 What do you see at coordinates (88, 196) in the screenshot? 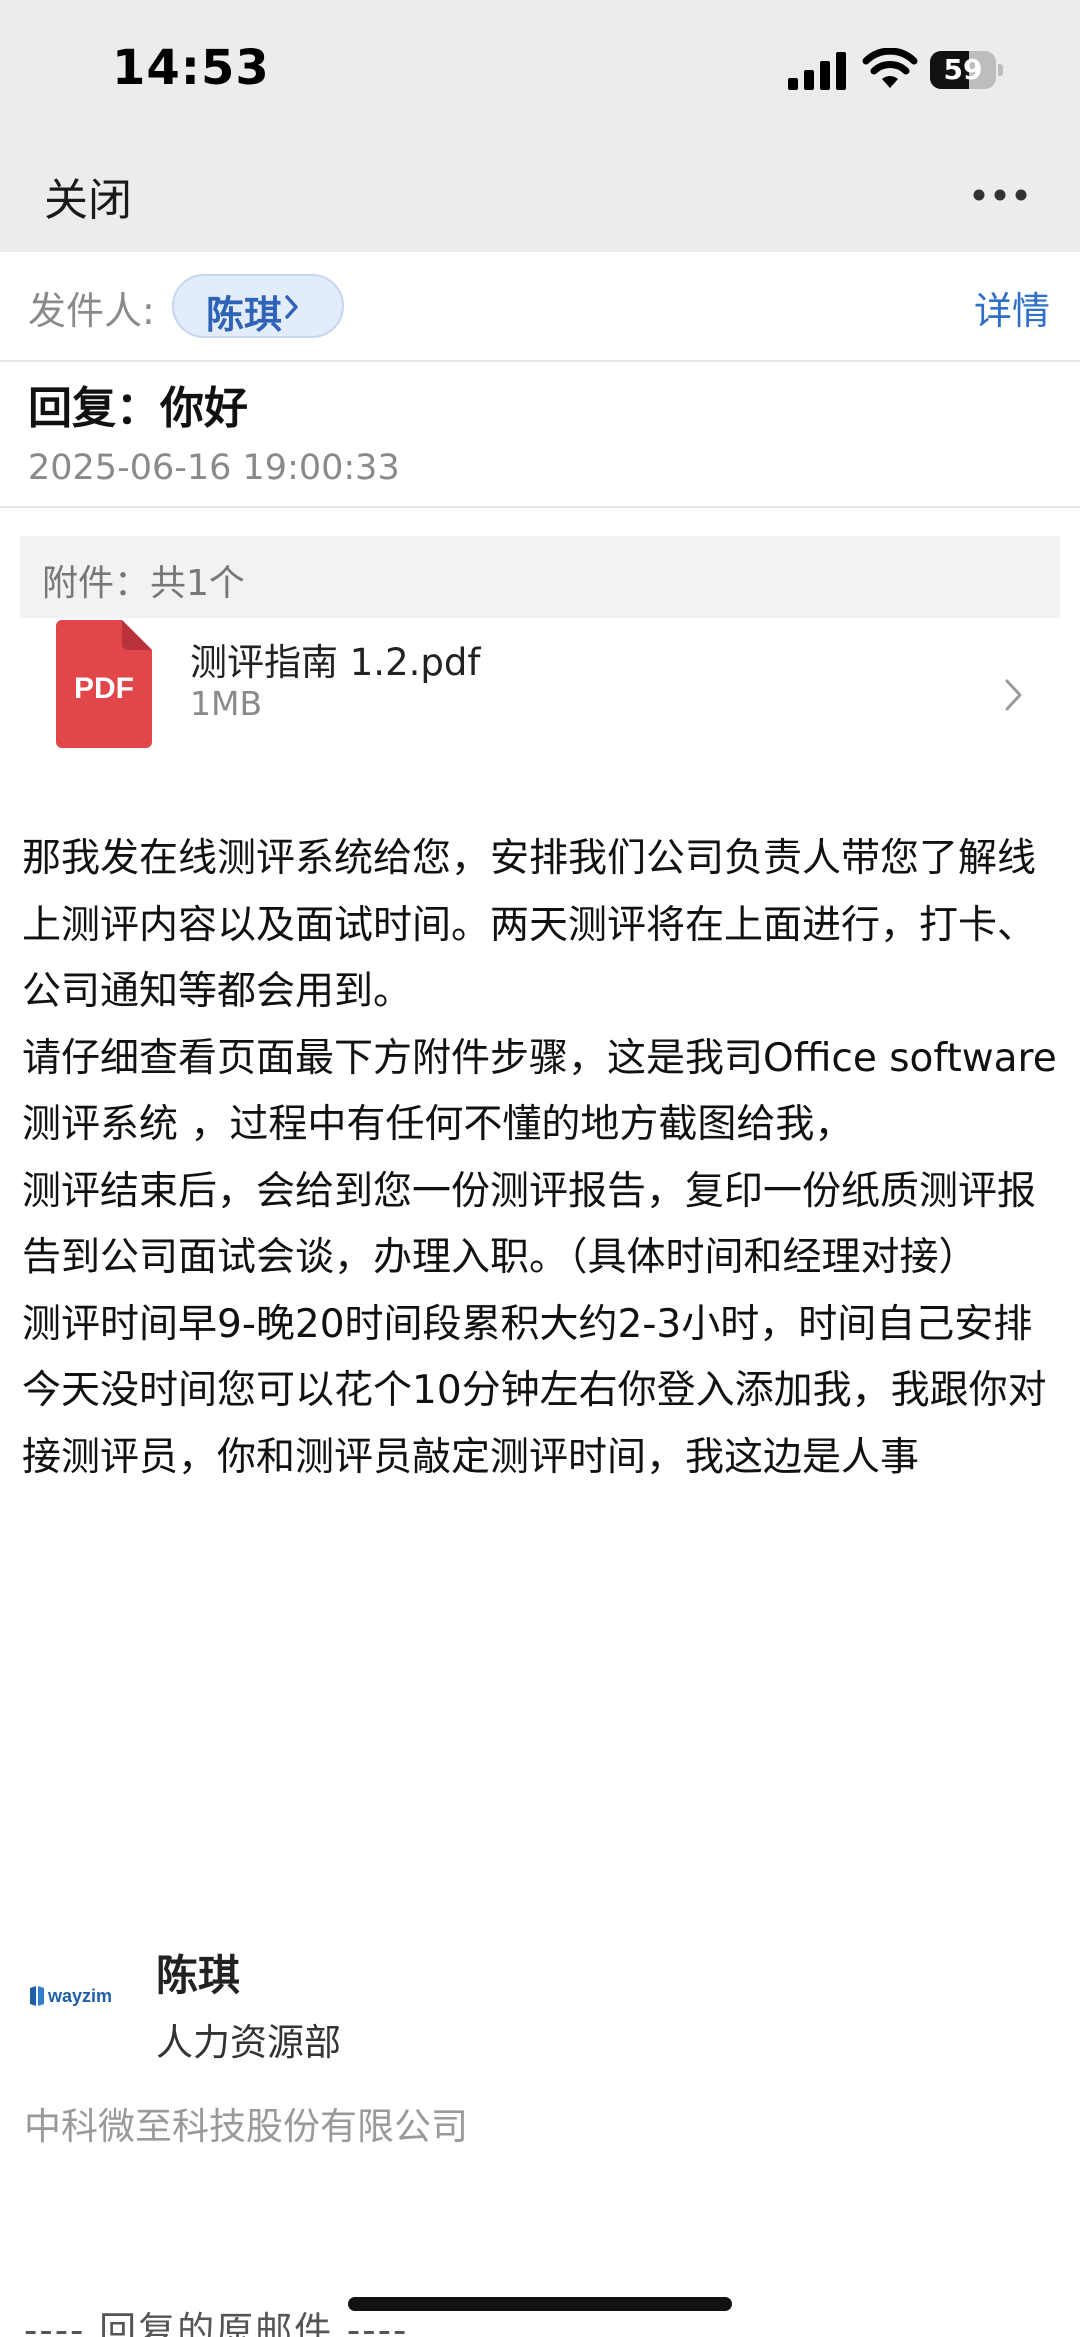
I see `close-button: 关闭` at bounding box center [88, 196].